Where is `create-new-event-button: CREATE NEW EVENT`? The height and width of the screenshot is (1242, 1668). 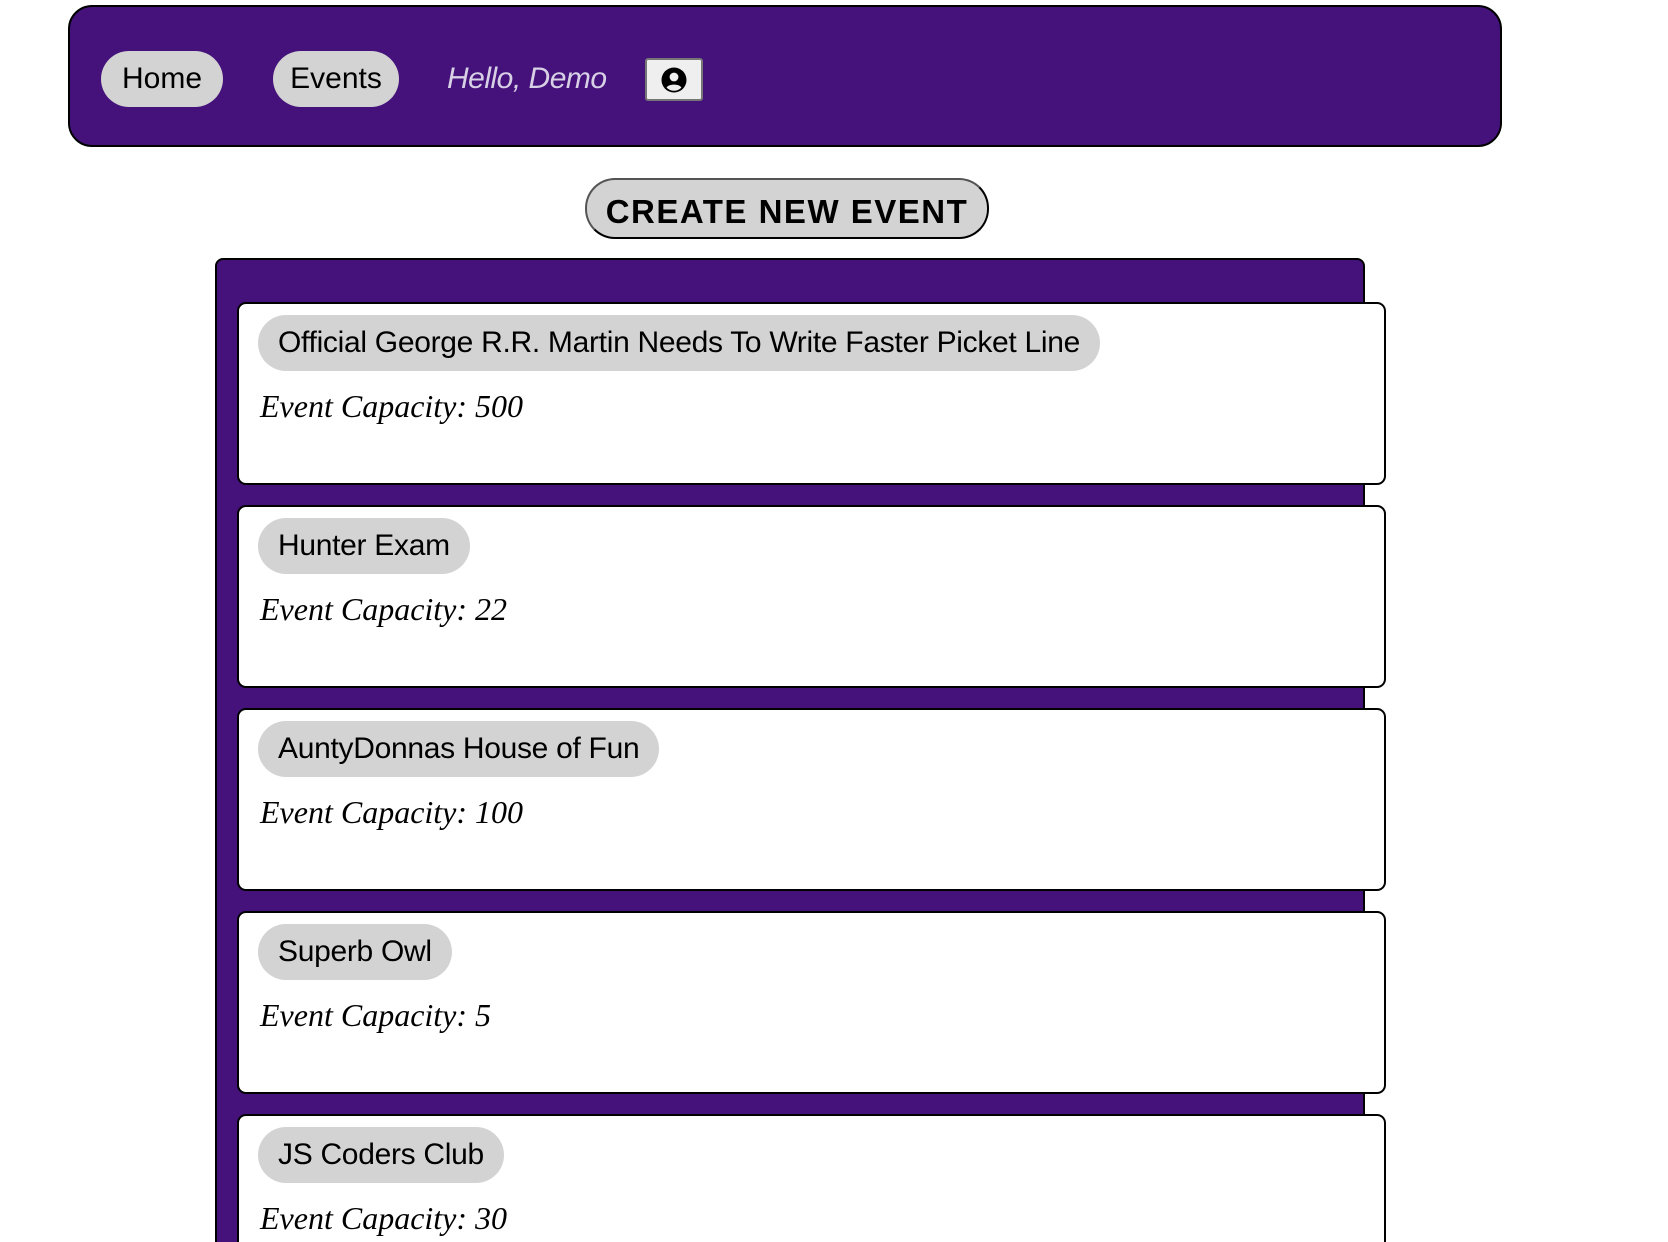 create-new-event-button: CREATE NEW EVENT is located at coordinates (787, 208).